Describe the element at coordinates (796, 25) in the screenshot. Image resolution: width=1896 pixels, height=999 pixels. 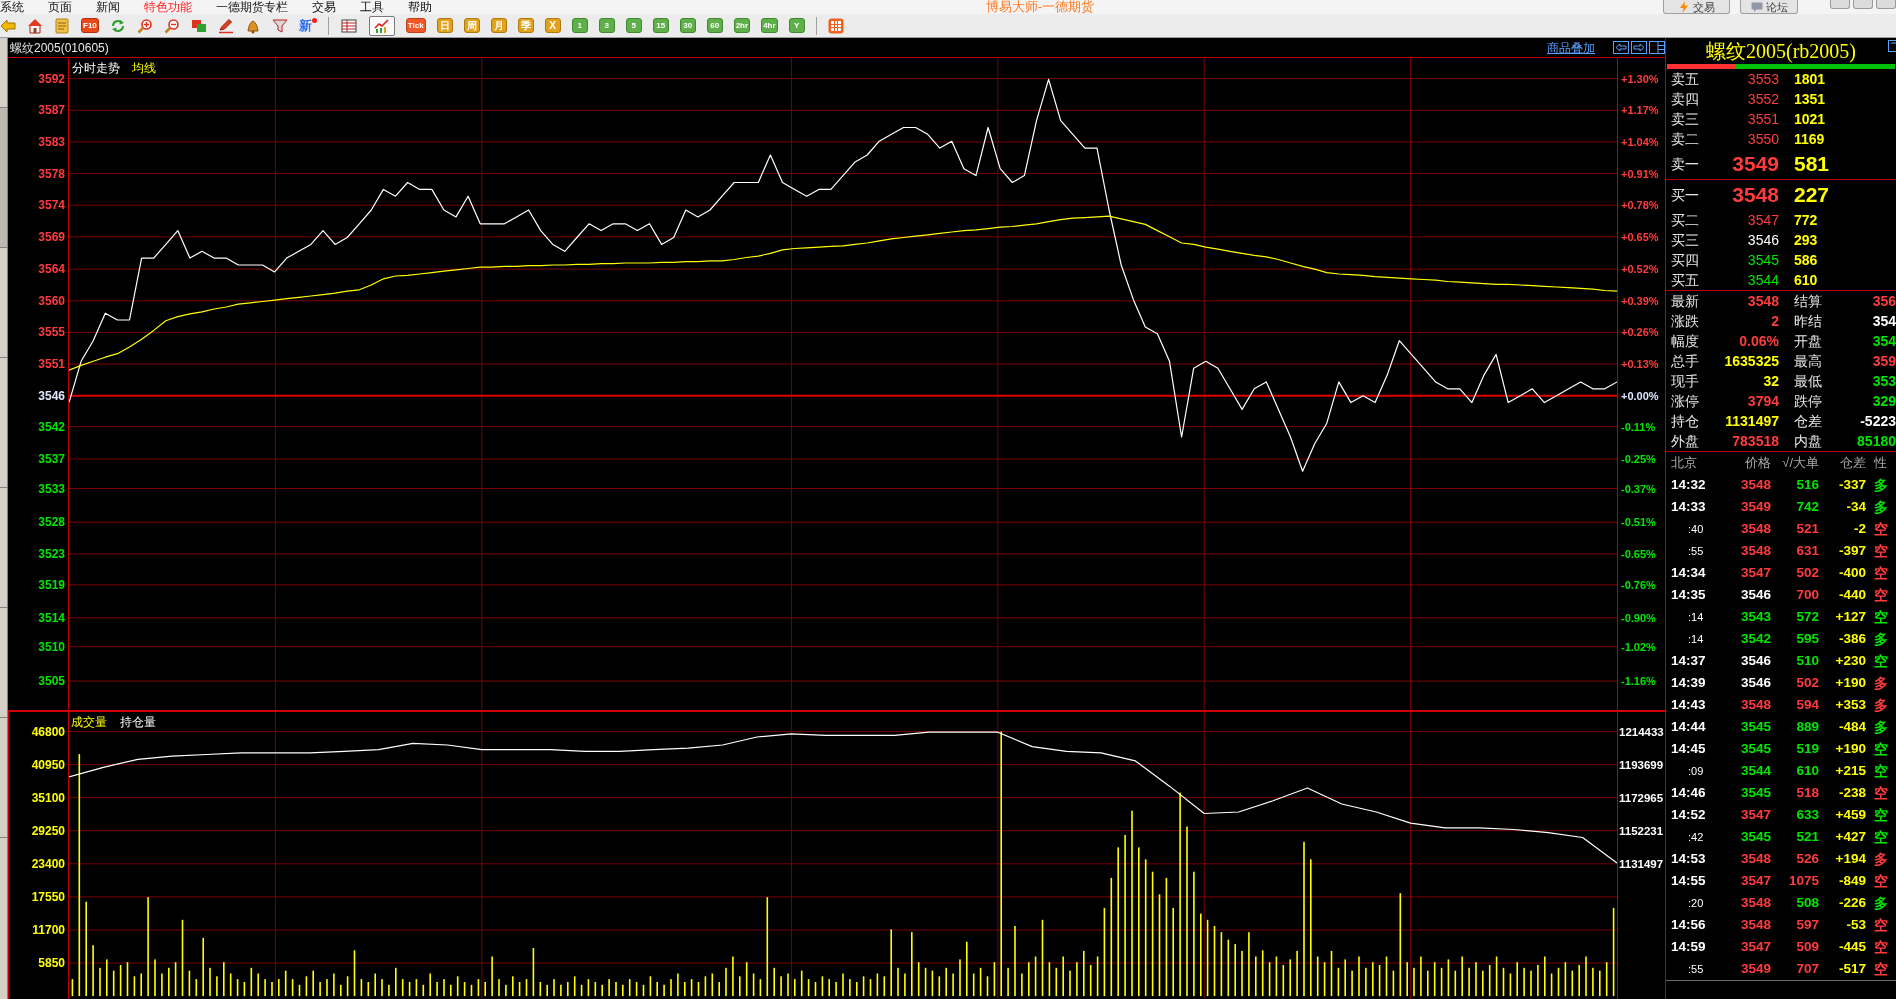
I see `period-button: Y` at that location.